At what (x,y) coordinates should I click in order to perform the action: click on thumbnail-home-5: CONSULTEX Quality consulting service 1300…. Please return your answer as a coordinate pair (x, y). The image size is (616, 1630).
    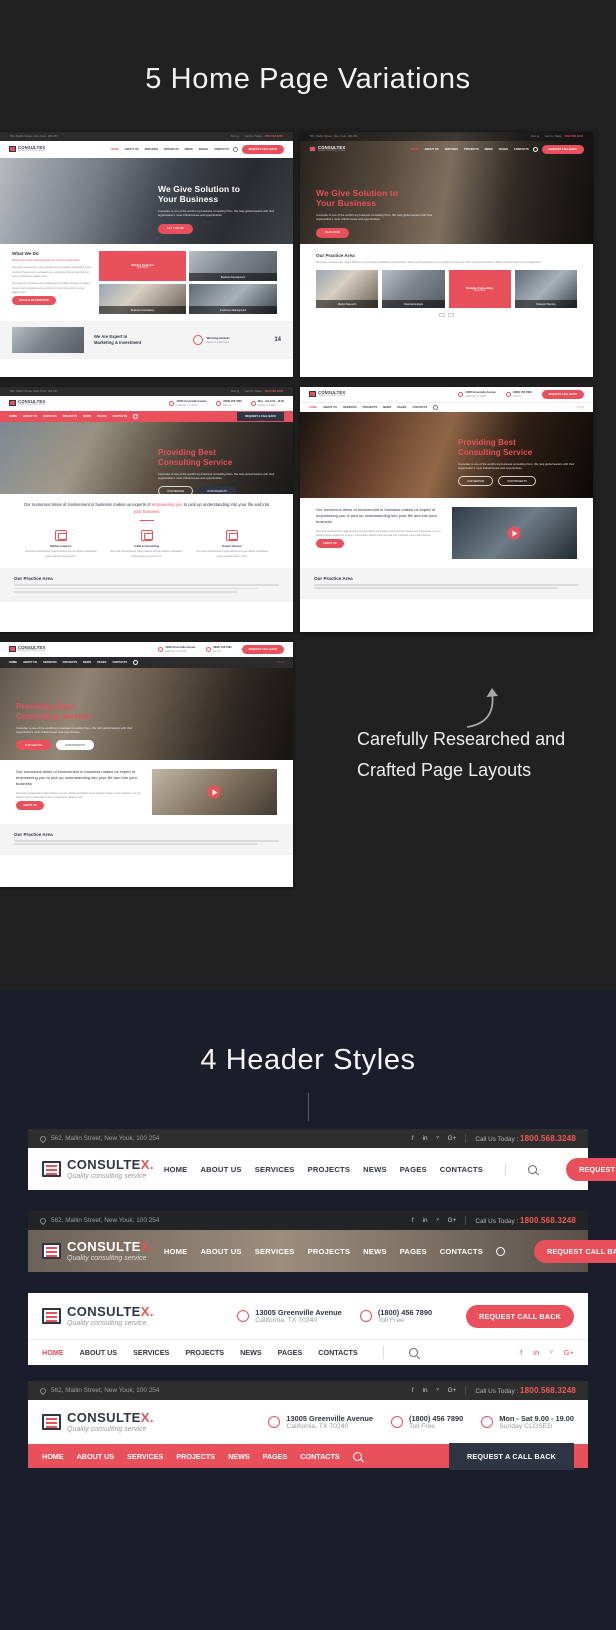
    Looking at the image, I should click on (146, 764).